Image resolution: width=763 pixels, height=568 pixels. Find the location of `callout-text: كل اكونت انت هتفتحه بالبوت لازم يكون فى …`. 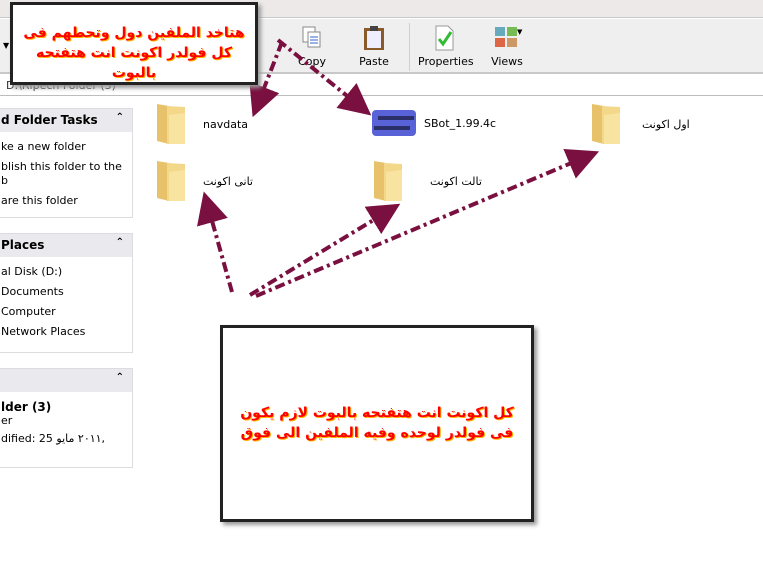

callout-text: كل اكونت انت هتفتحه بالبوت لازم يكون فى … is located at coordinates (377, 423).